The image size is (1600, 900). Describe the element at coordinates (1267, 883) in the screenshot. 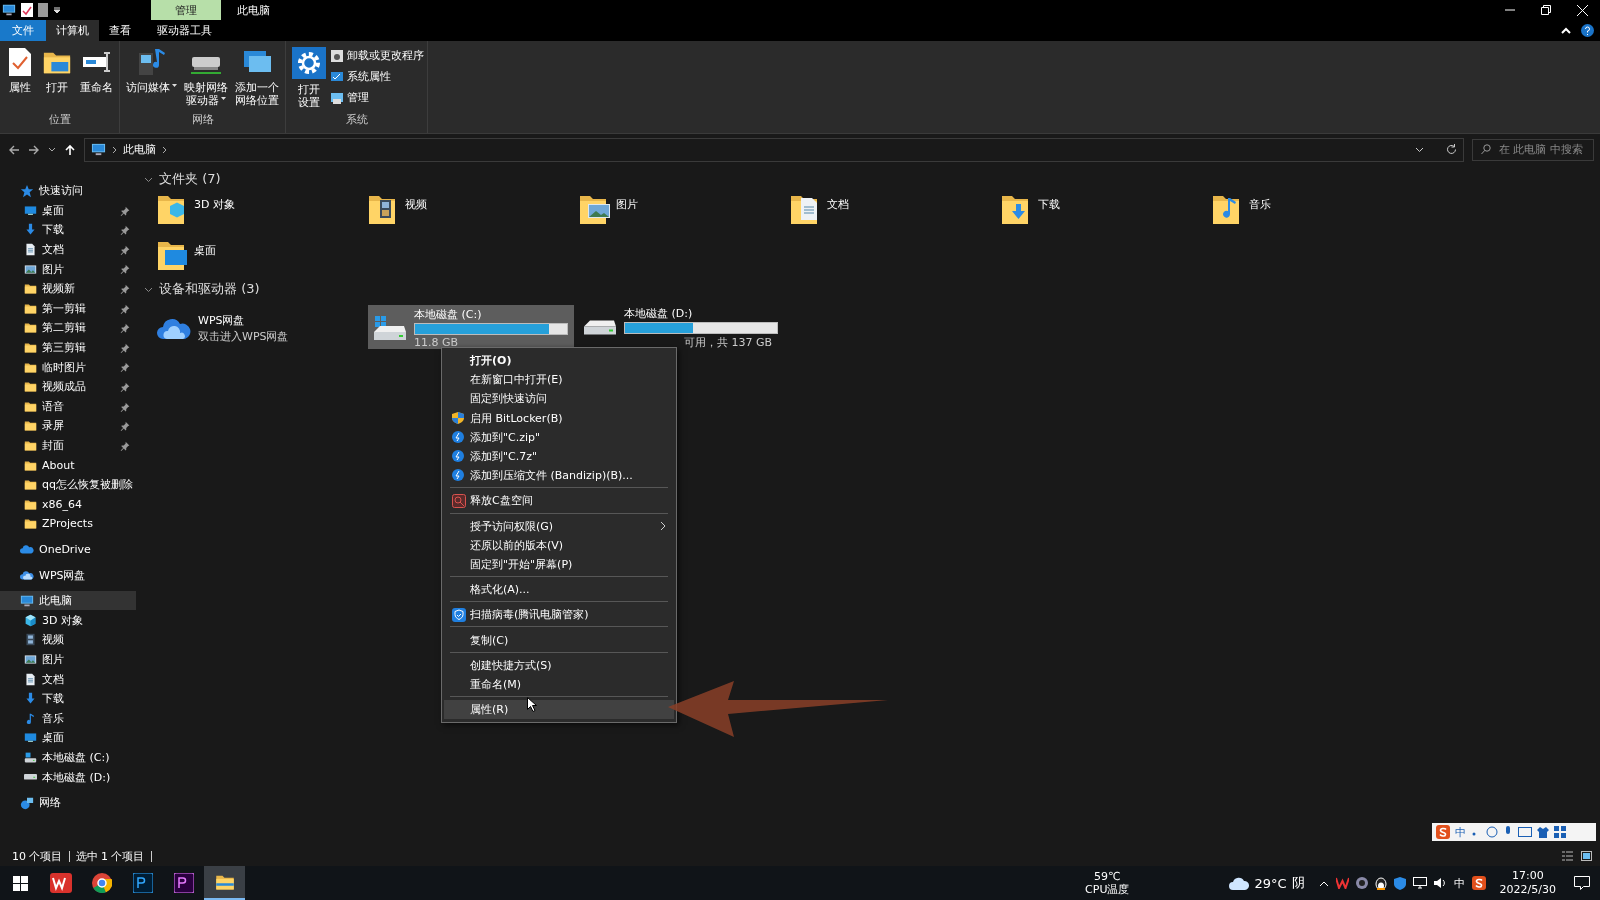

I see `weather-widget: 29°C 阴` at that location.